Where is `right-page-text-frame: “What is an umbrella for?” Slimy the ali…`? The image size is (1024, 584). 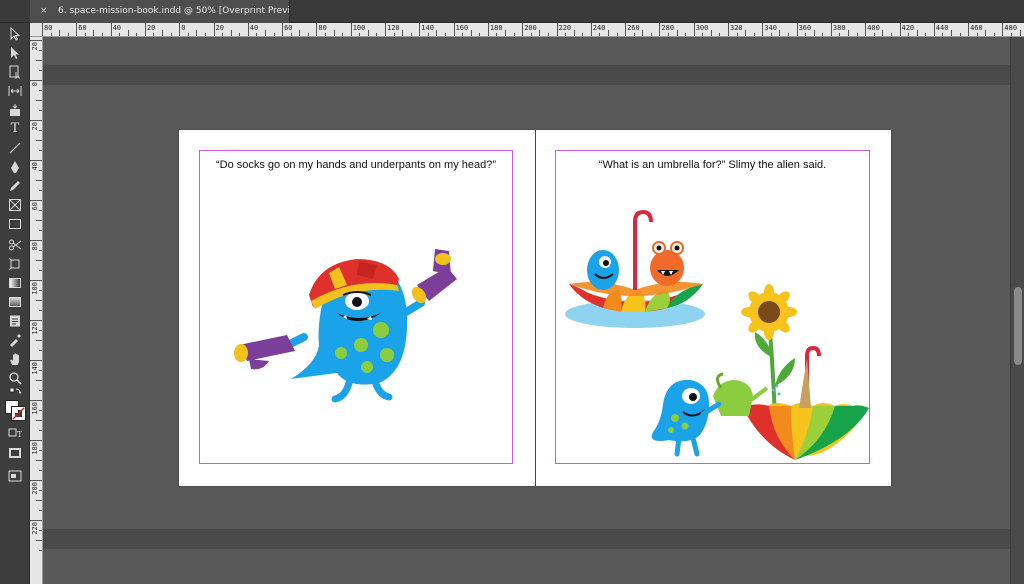
right-page-text-frame: “What is an umbrella for?” Slimy the ali… is located at coordinates (712, 165).